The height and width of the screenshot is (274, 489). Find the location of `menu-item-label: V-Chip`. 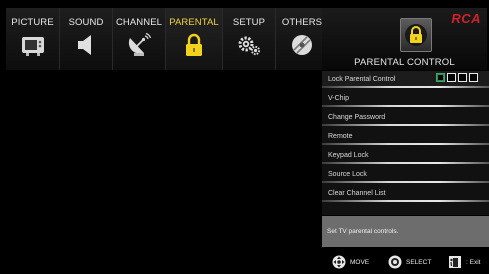

menu-item-label: V-Chip is located at coordinates (339, 98).